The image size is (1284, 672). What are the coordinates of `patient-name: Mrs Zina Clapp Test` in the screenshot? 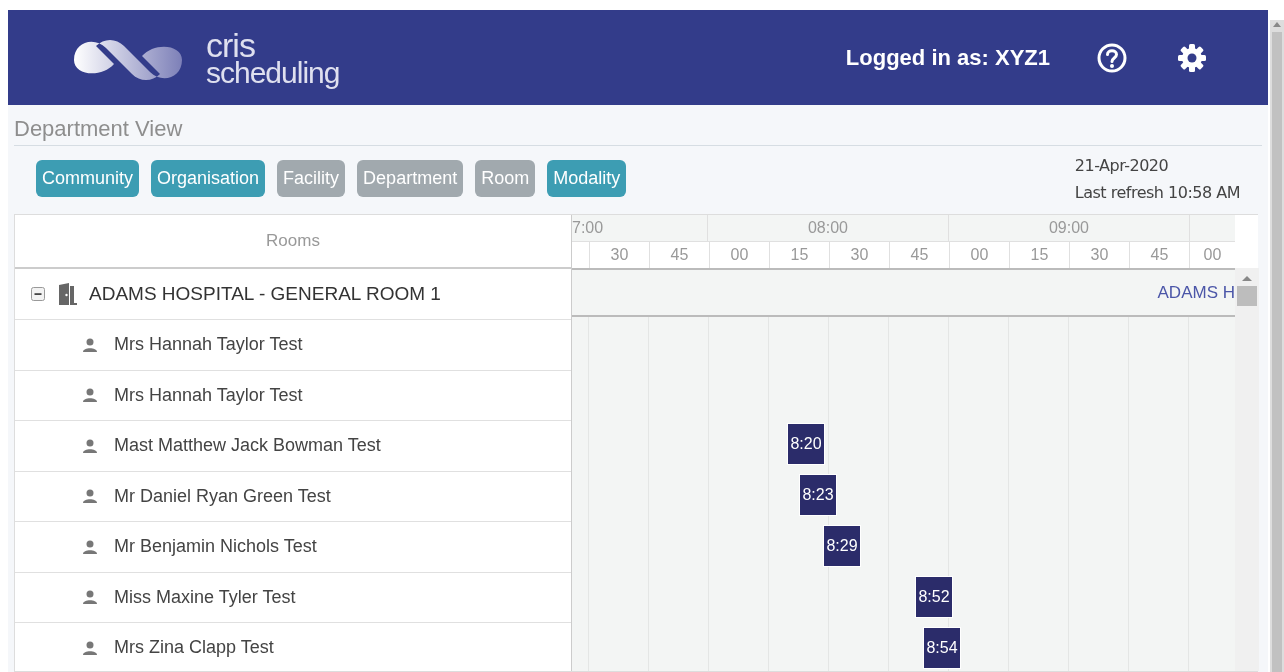 It's located at (194, 648).